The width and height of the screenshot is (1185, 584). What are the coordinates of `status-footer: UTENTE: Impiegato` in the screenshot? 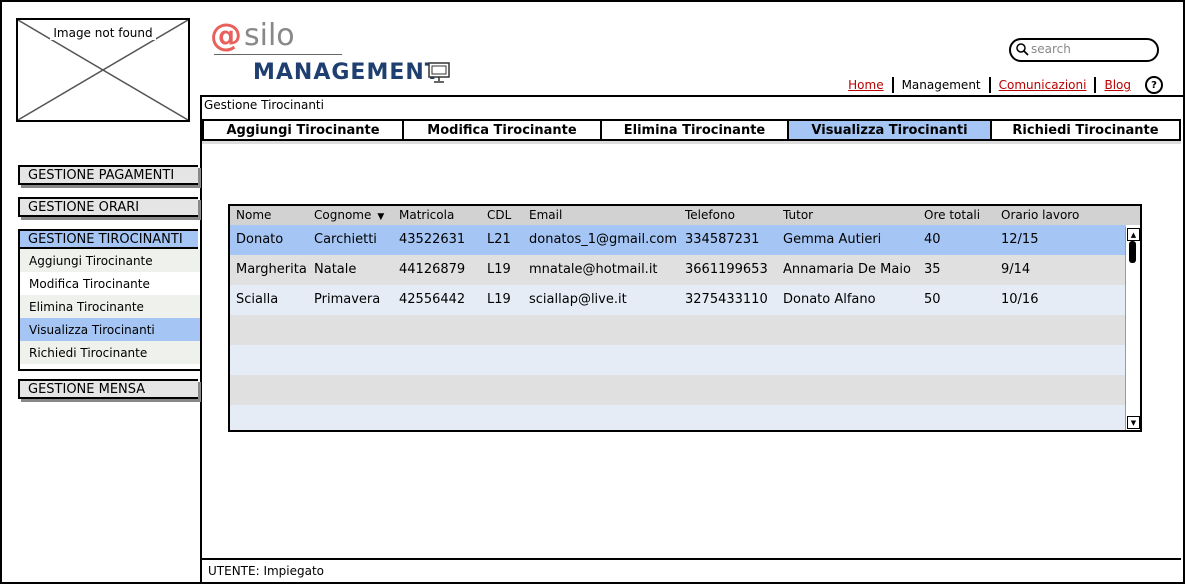 It's located at (690, 570).